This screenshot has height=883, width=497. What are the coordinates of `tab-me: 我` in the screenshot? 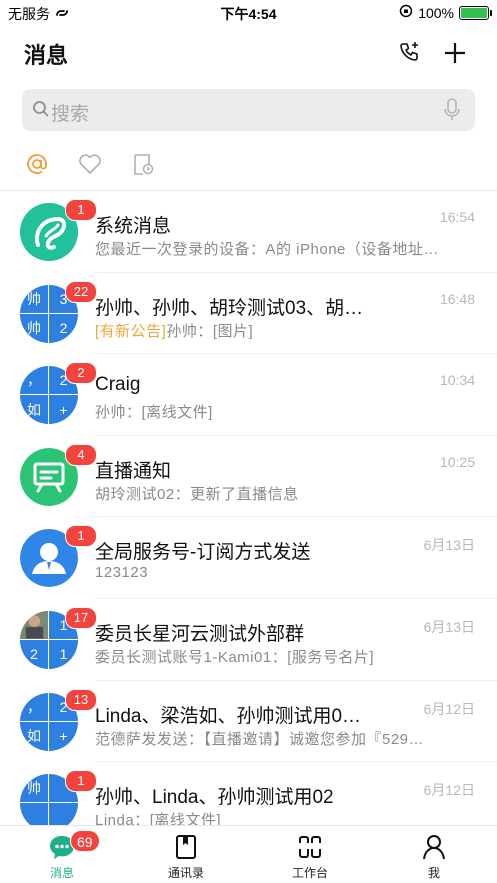 It's located at (434, 854).